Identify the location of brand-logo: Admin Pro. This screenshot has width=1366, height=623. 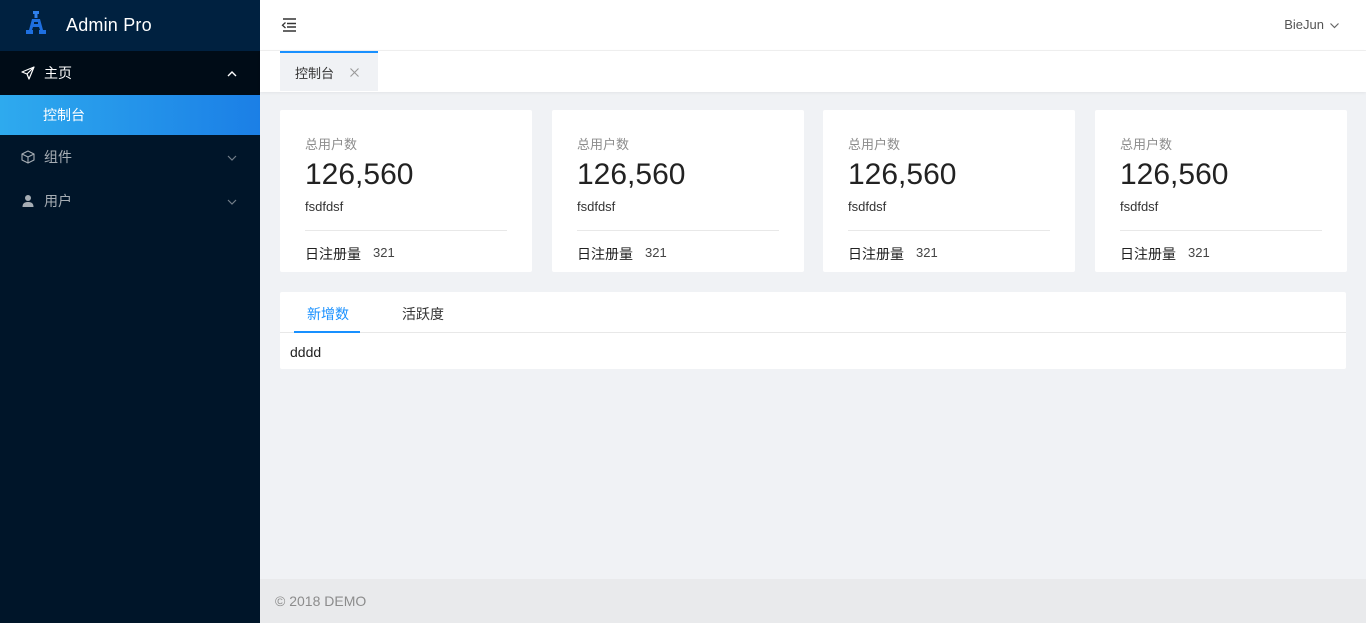
(130, 25).